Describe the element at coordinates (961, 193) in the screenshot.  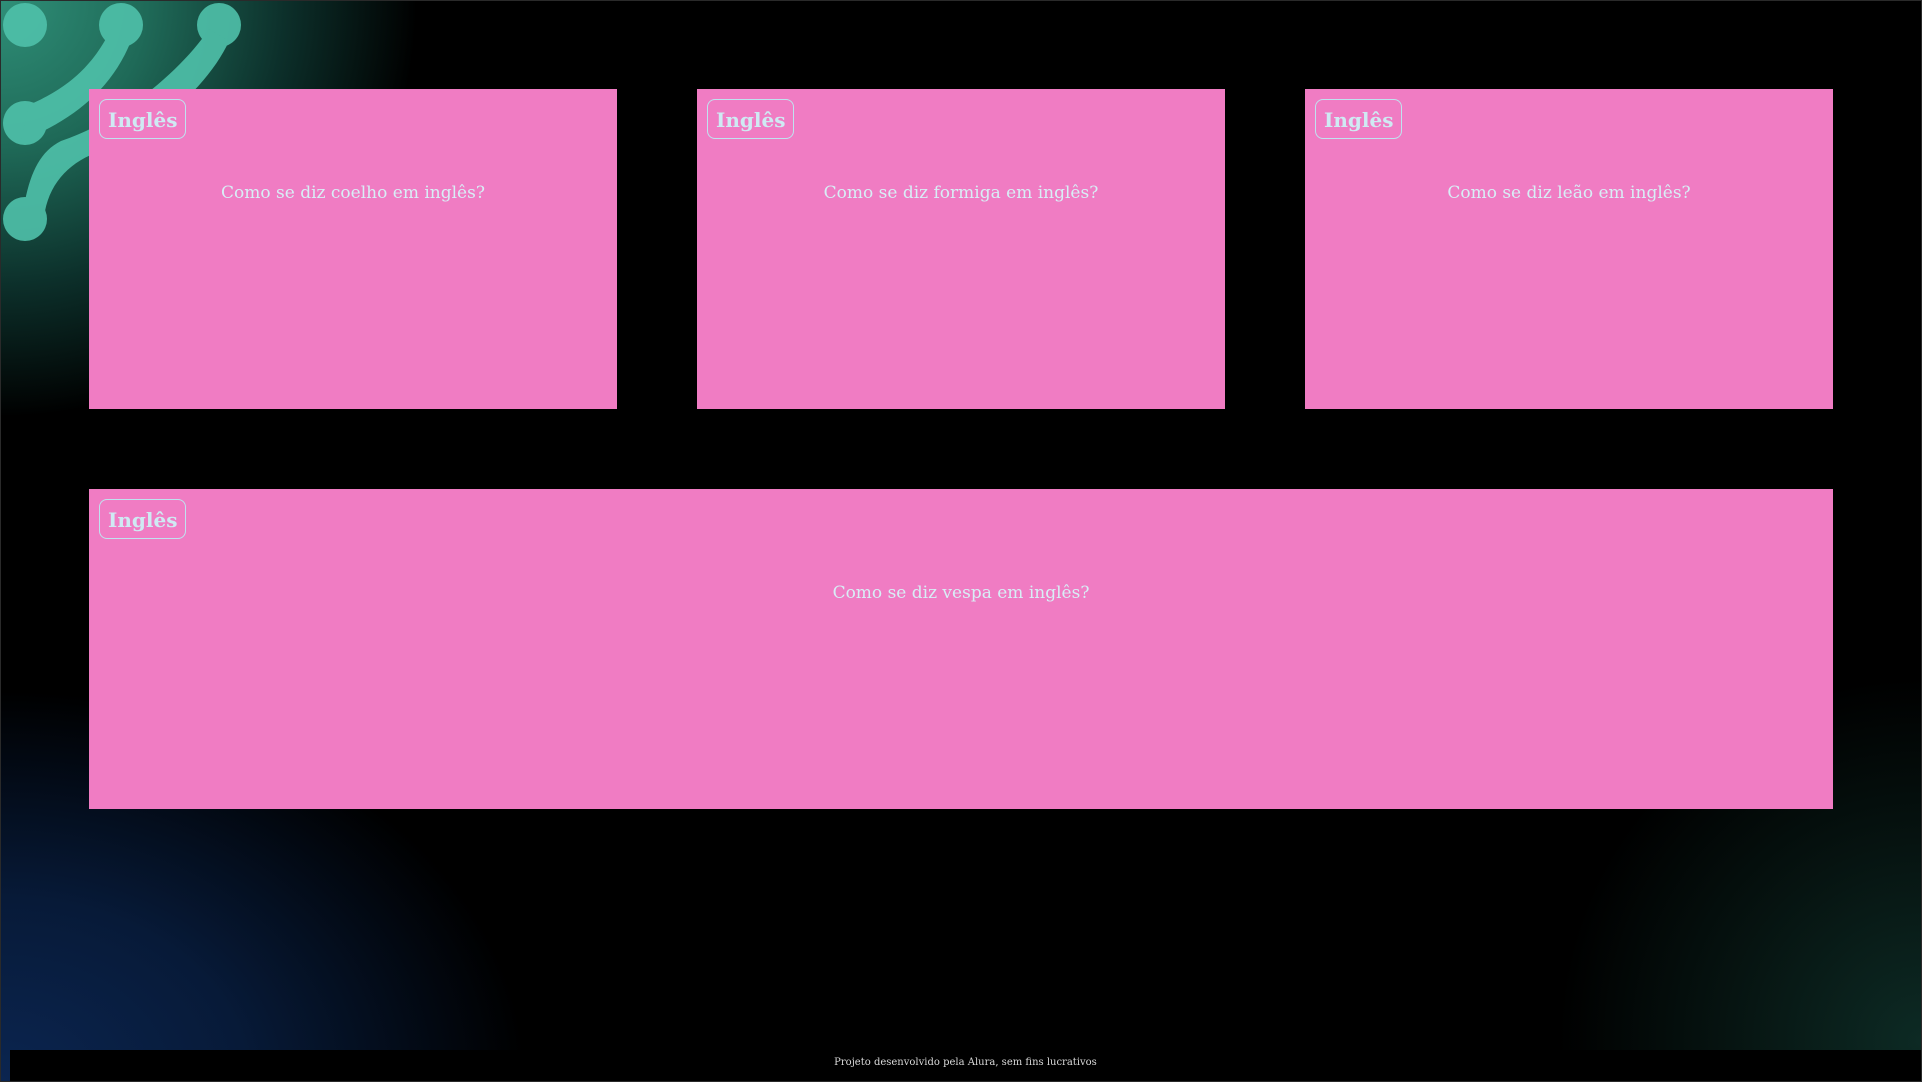
I see `card-question: Como se diz formiga em inglês?` at that location.